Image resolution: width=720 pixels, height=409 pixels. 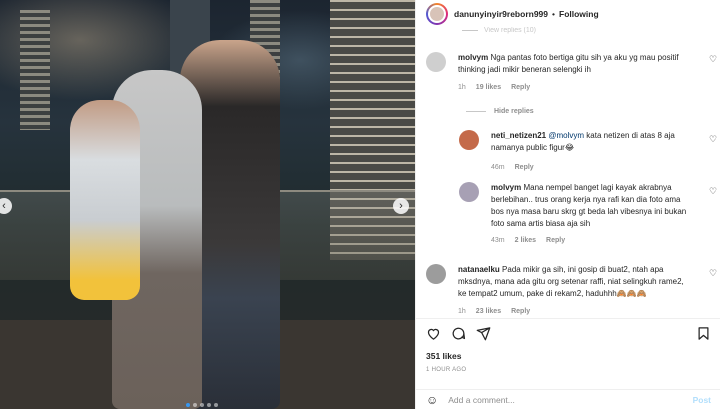 What do you see at coordinates (432, 400) in the screenshot?
I see `emoji-icon: ☺` at bounding box center [432, 400].